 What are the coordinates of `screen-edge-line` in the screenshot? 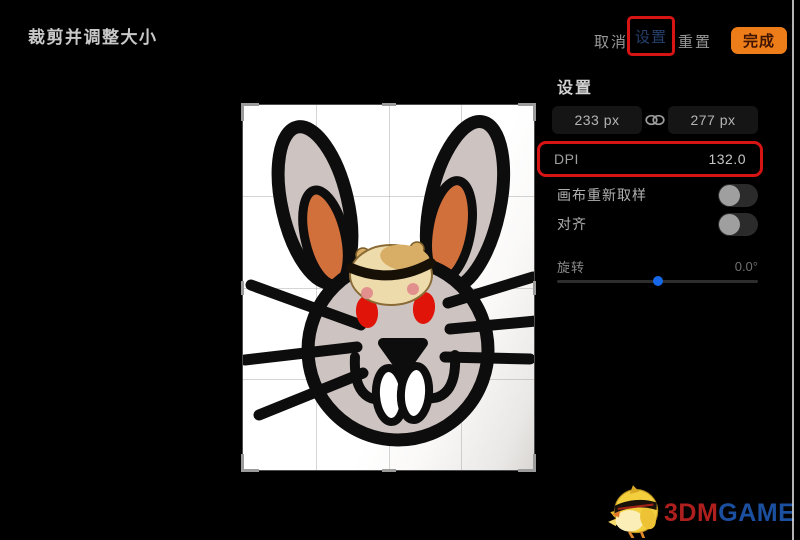 It's located at (793, 270).